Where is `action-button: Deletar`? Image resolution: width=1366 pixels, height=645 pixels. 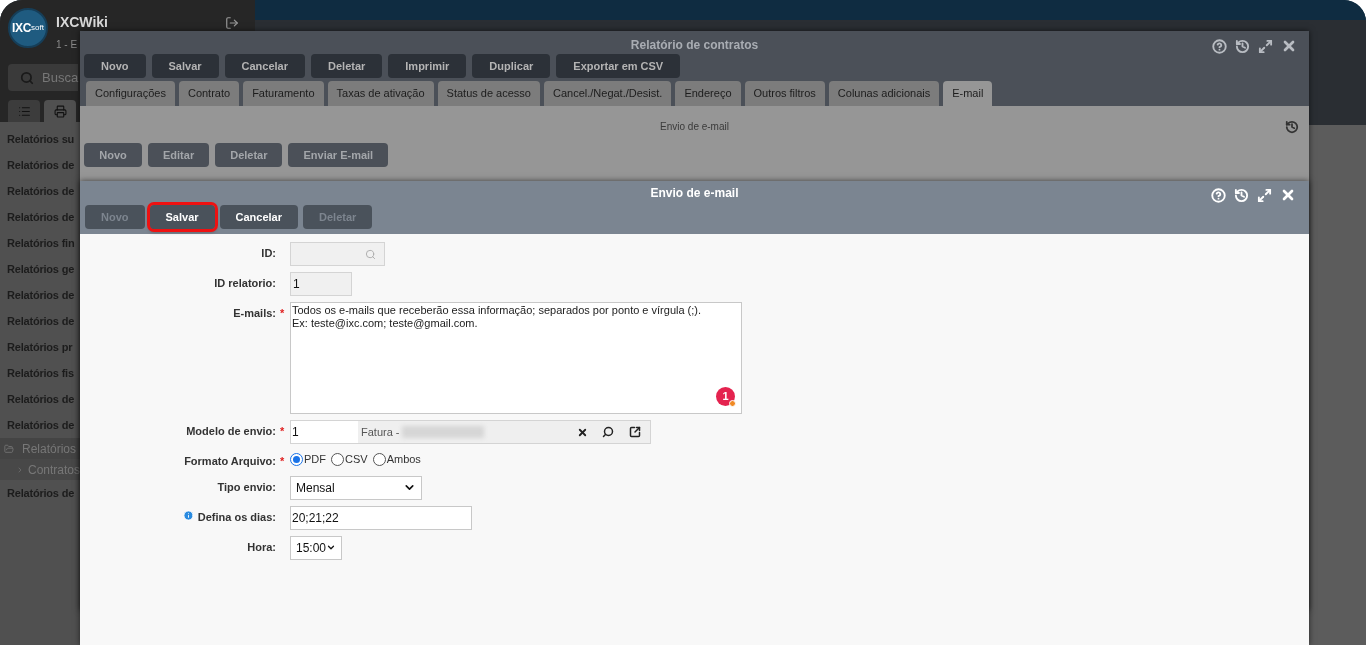
action-button: Deletar is located at coordinates (249, 155).